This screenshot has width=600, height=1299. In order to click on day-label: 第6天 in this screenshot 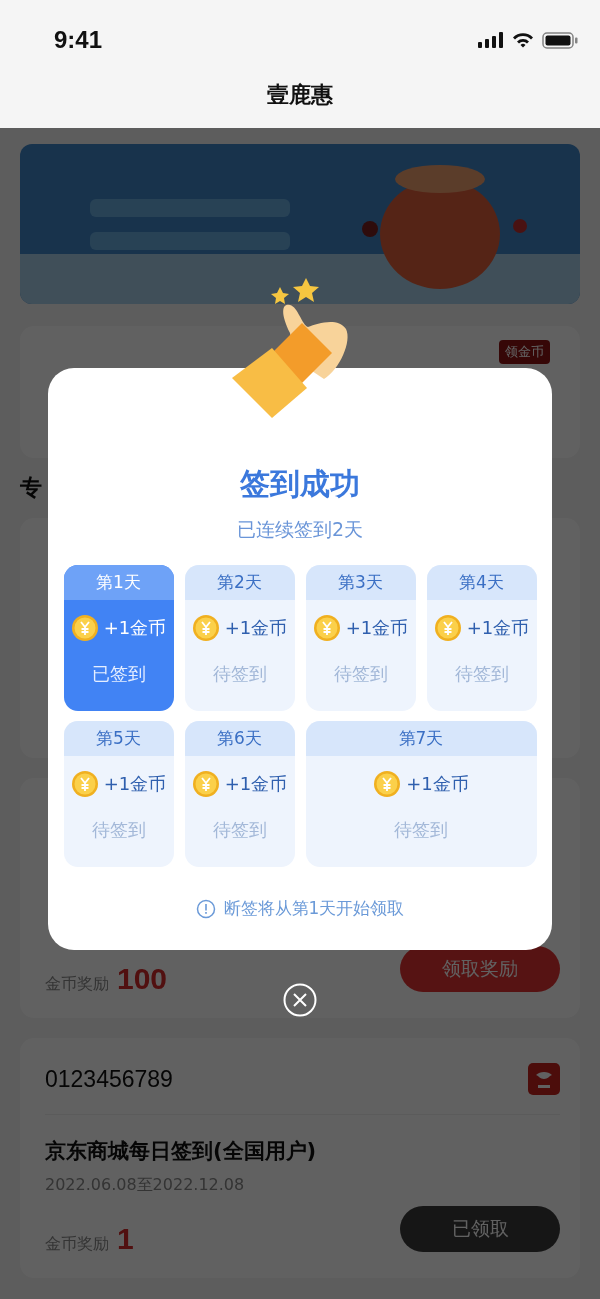, I will do `click(239, 738)`.